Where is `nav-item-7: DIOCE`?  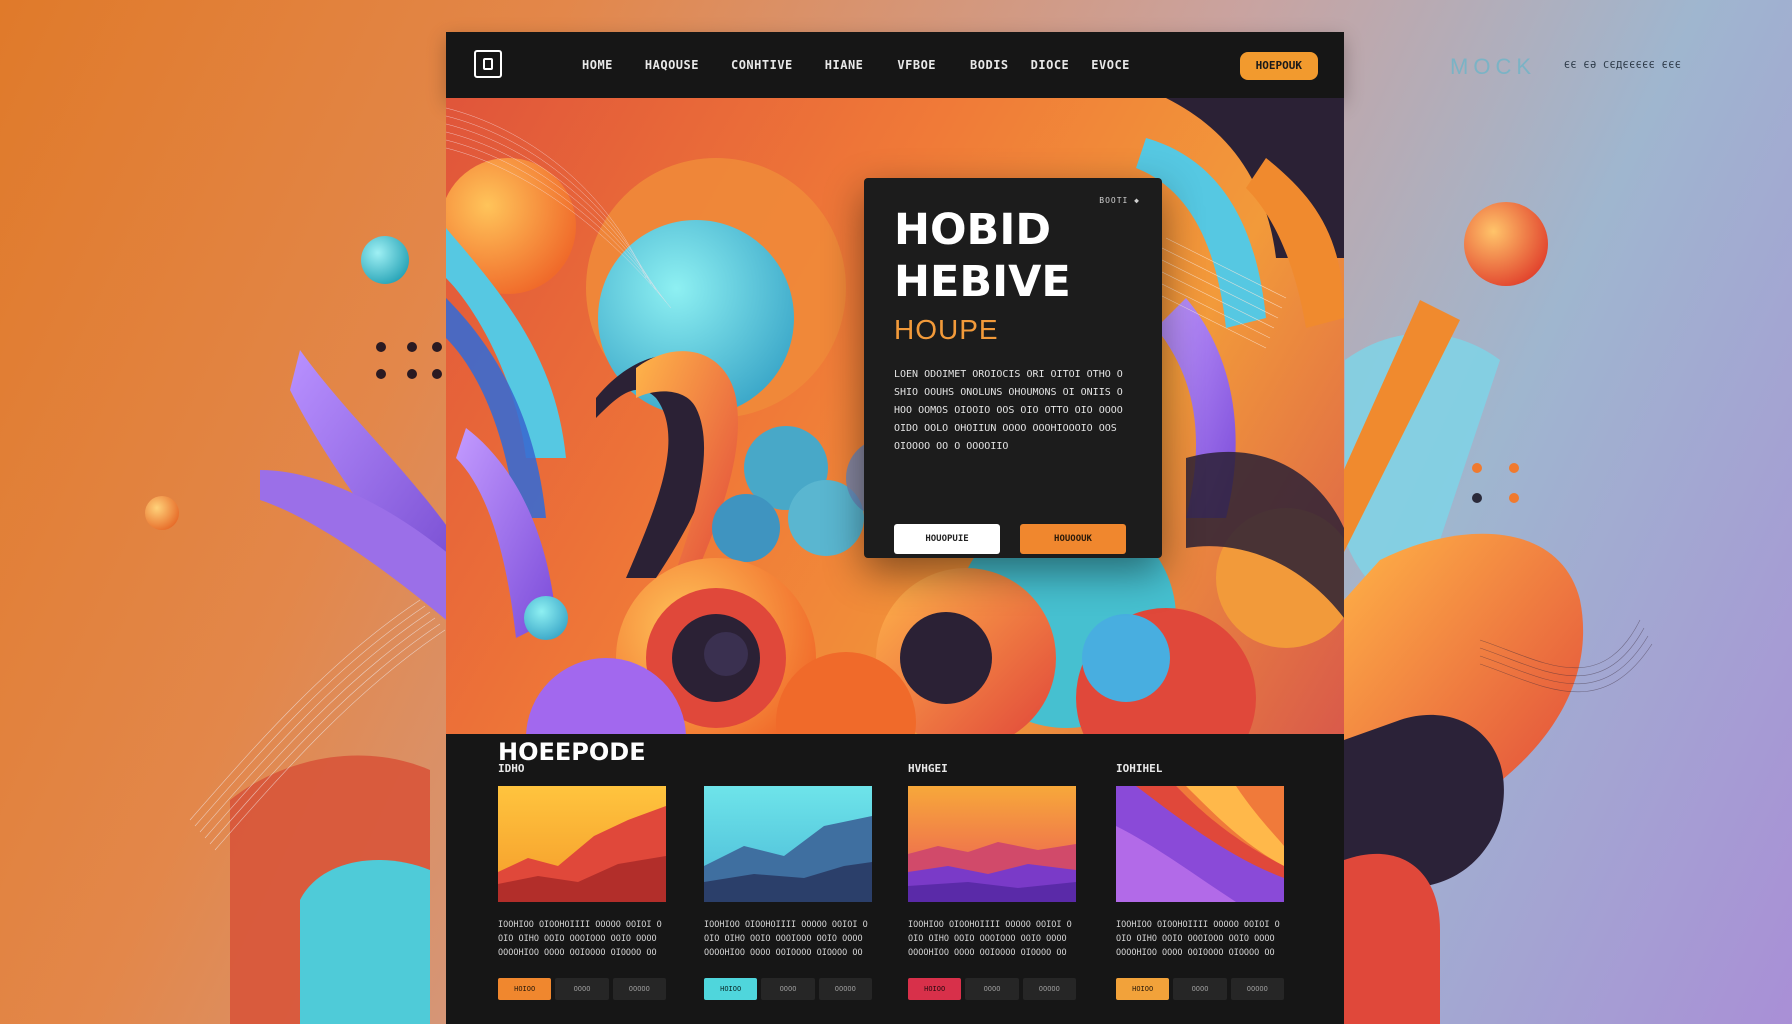
nav-item-7: DIOCE is located at coordinates (1050, 65).